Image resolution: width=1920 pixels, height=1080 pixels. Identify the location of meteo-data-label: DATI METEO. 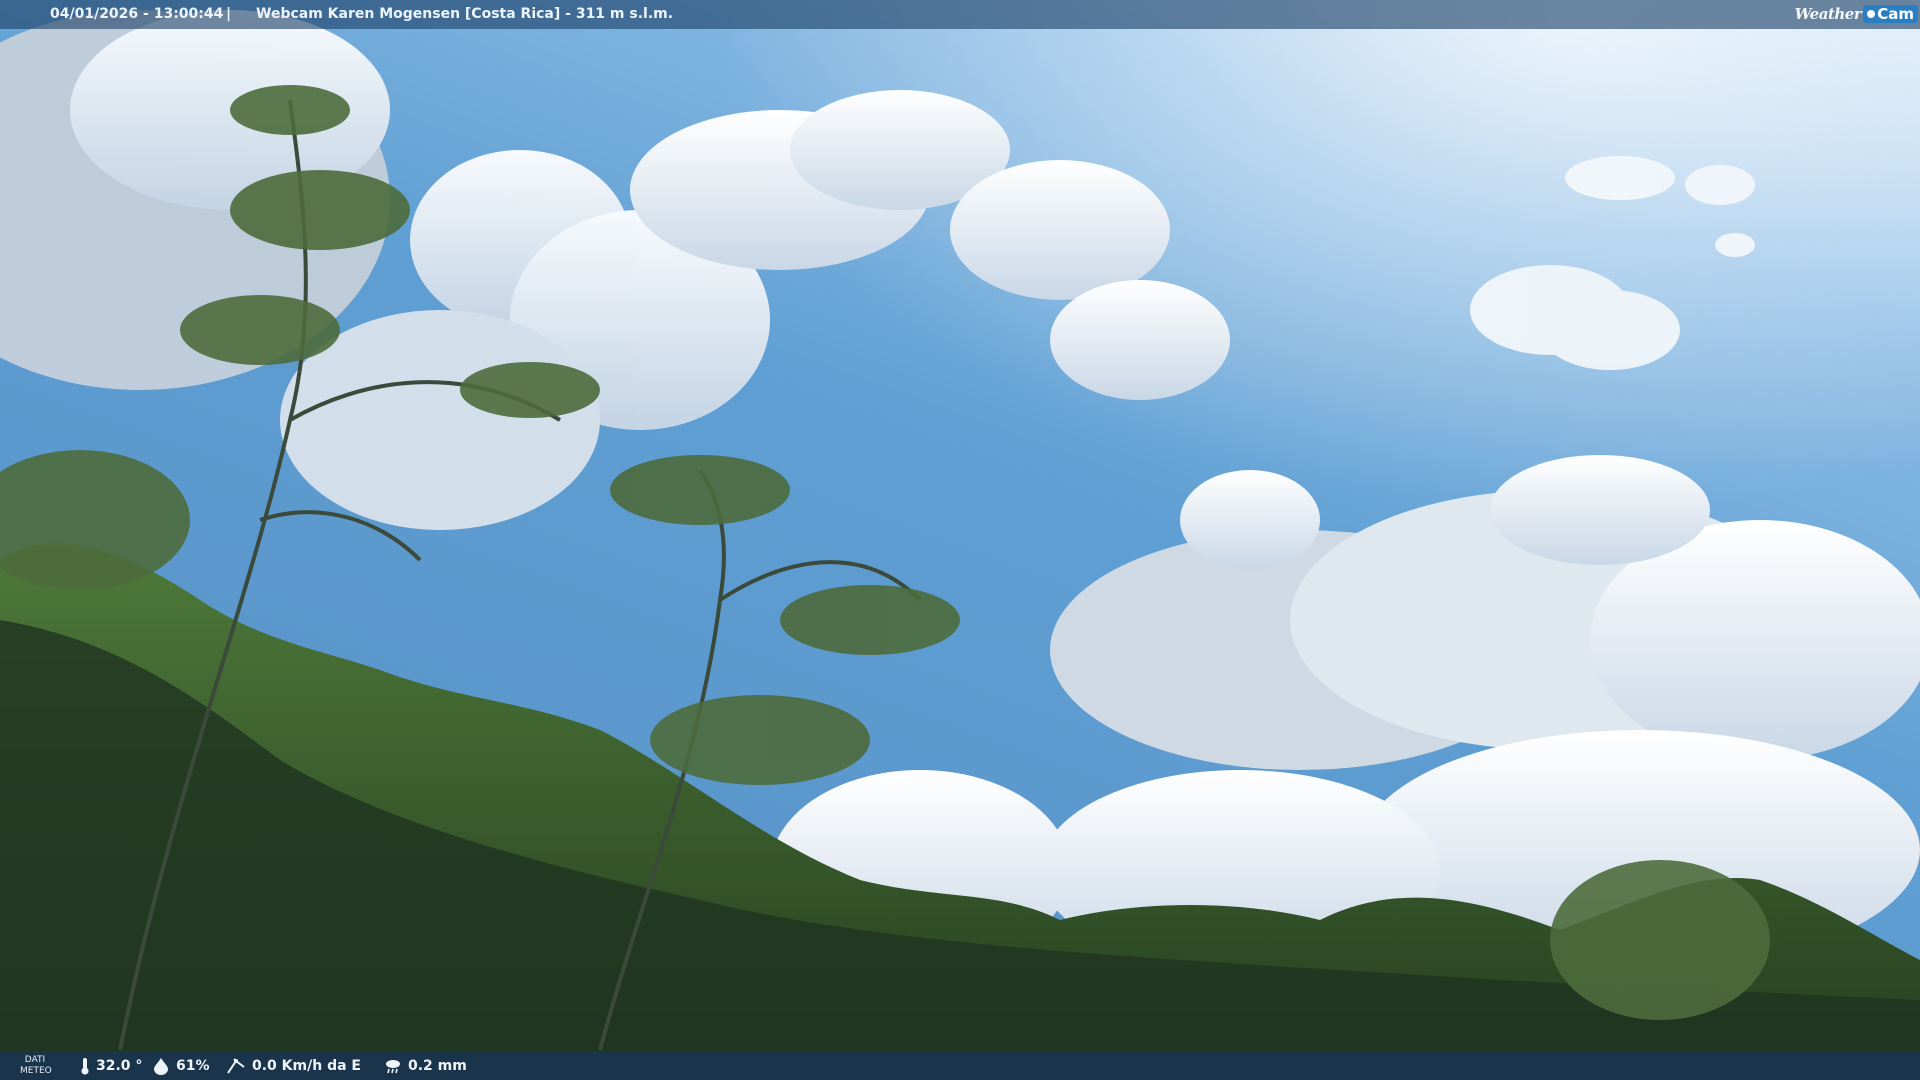
(36, 1066).